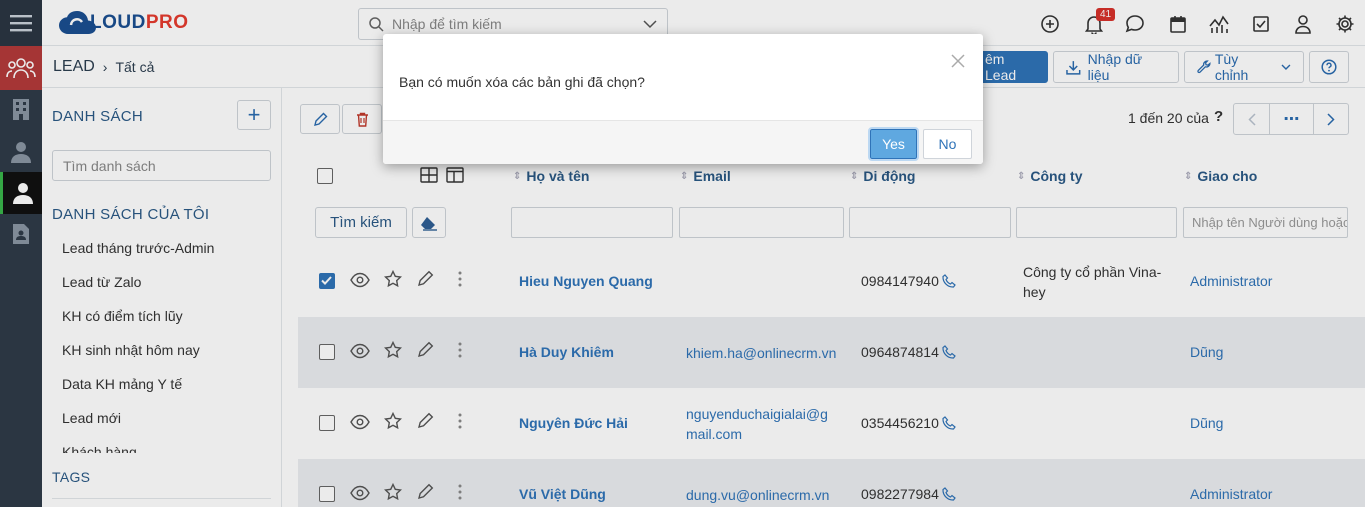 The width and height of the screenshot is (1365, 507). What do you see at coordinates (683, 142) in the screenshot?
I see `dialog-footer: Yes No` at bounding box center [683, 142].